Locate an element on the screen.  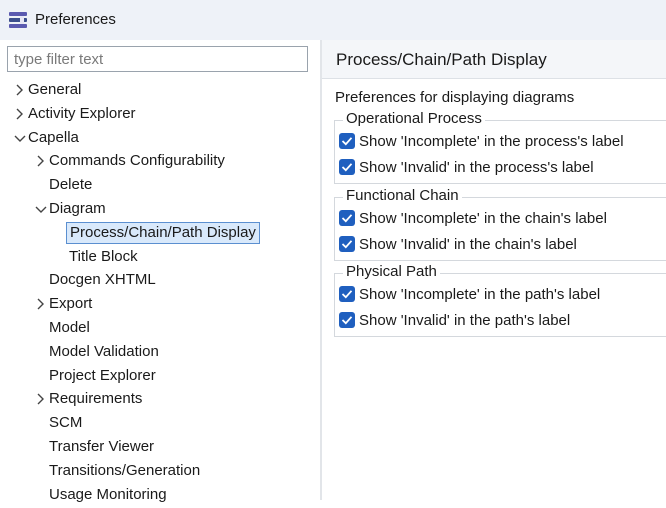
option-checkbox-row: Show 'Incomplete' in the process's label is located at coordinates (502, 142).